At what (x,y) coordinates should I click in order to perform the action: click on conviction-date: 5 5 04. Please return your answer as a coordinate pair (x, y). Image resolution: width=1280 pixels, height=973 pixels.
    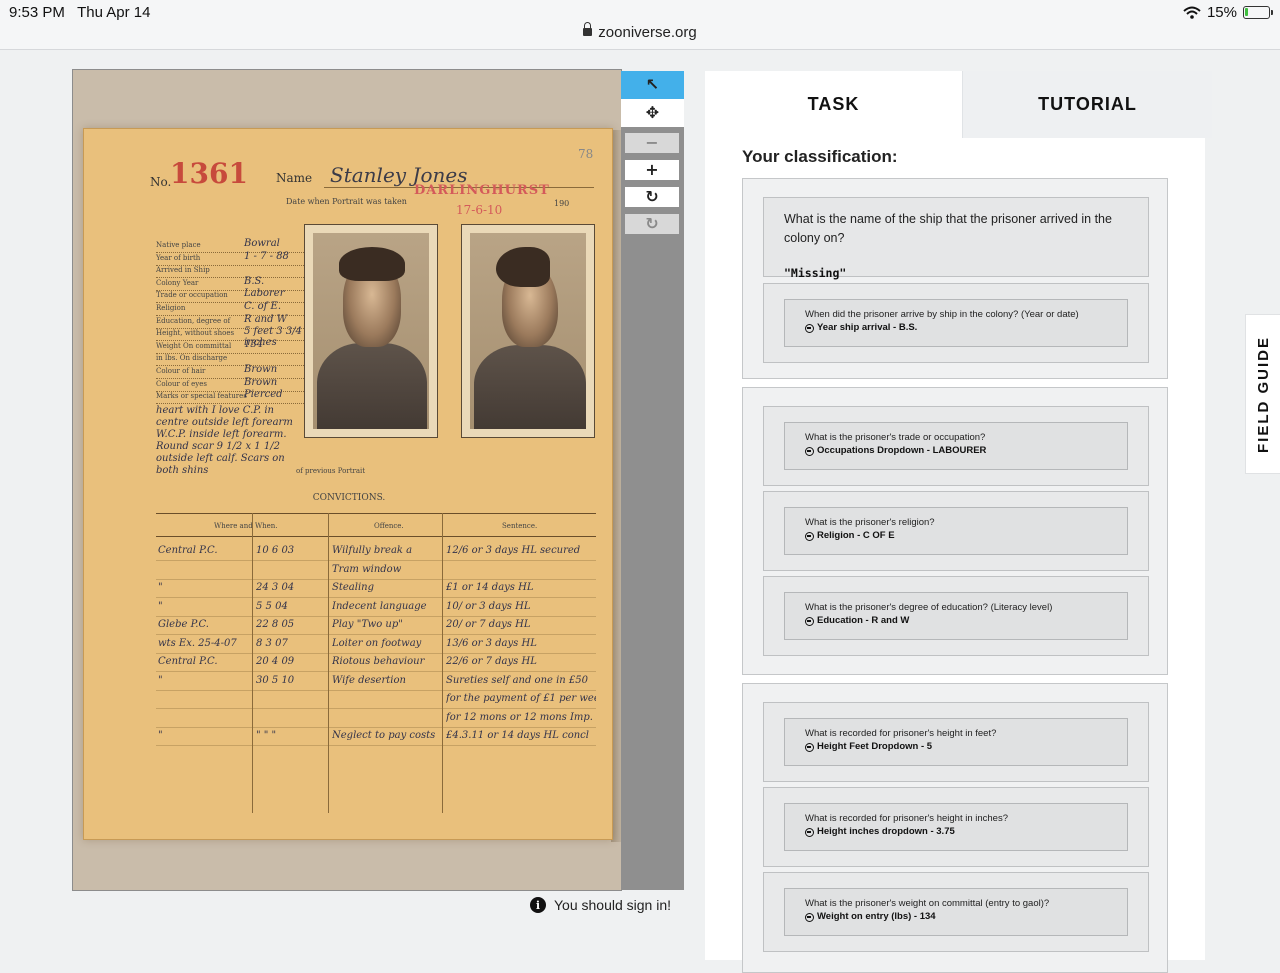
    Looking at the image, I should click on (272, 606).